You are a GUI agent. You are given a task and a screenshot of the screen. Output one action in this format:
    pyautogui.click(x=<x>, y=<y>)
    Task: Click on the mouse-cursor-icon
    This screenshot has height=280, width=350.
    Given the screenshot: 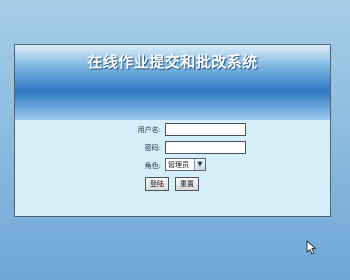 What is the action you would take?
    pyautogui.click(x=311, y=247)
    